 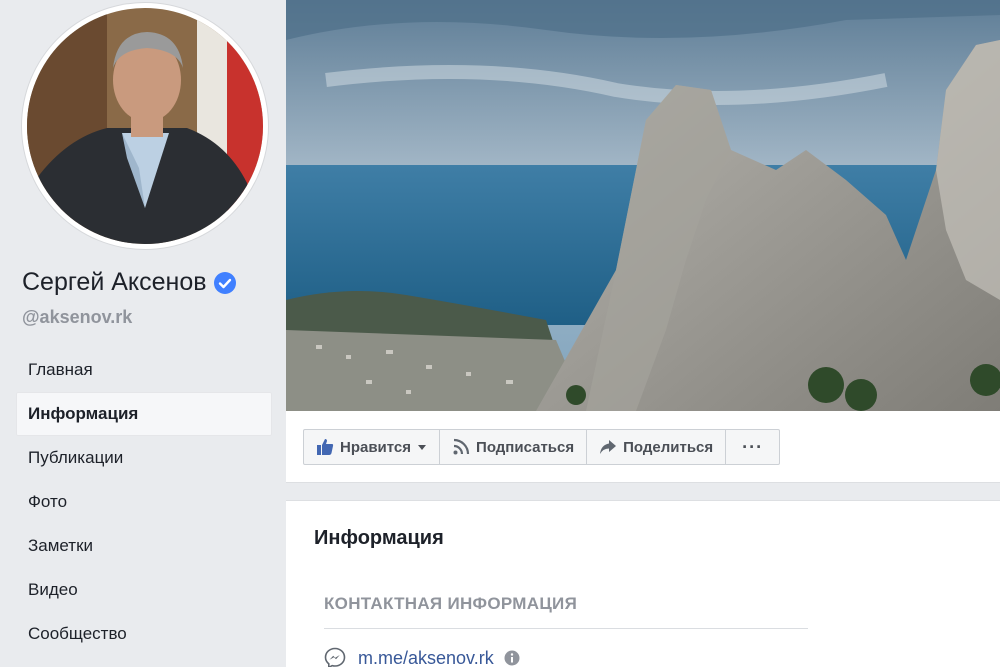 What do you see at coordinates (144, 458) in the screenshot?
I see `nav-item-posts: Публикации` at bounding box center [144, 458].